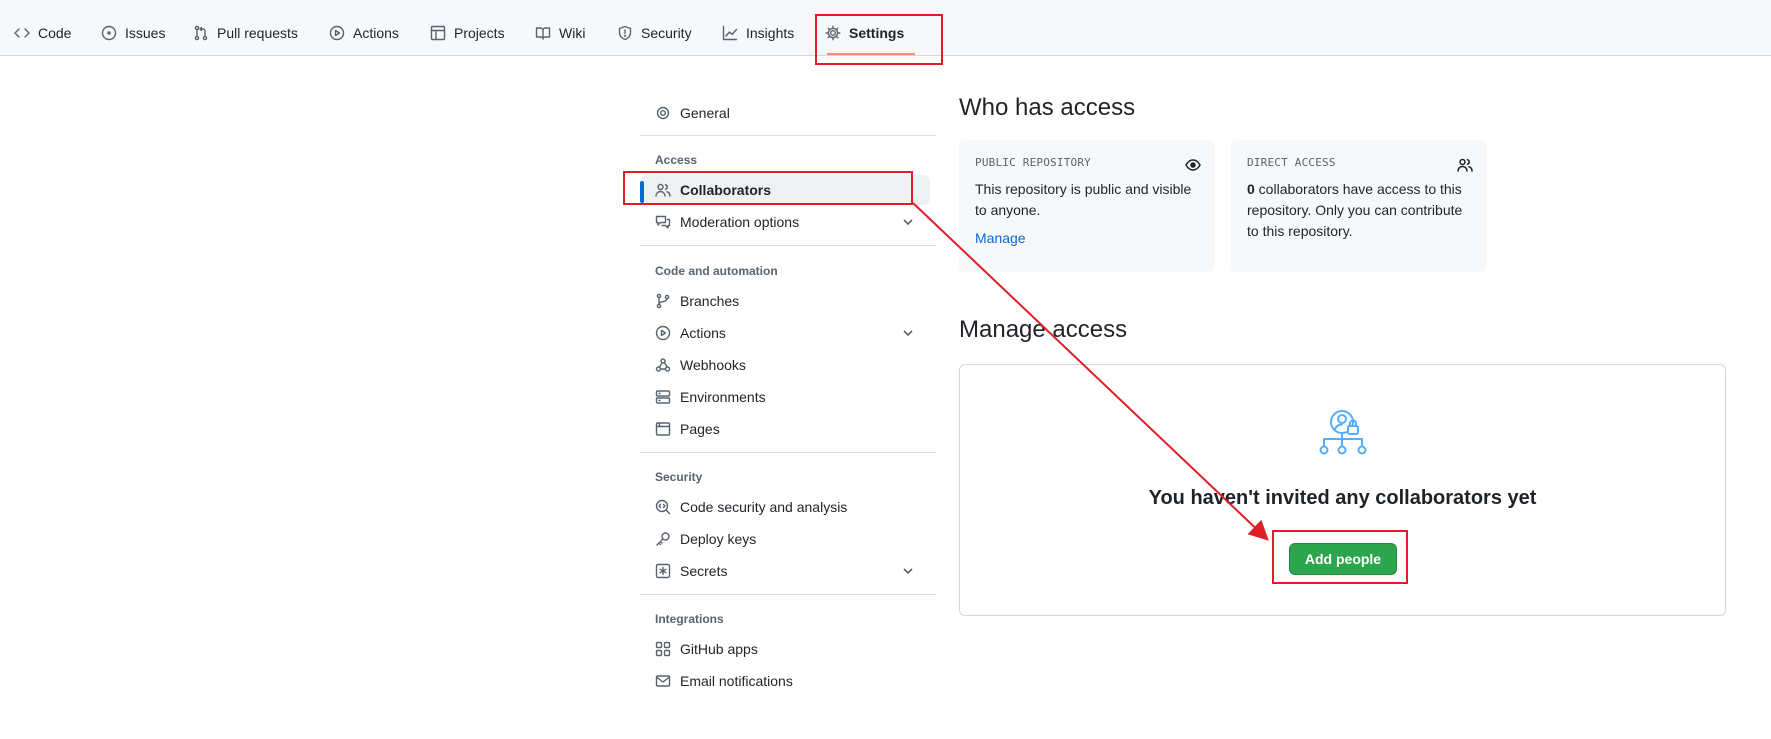  What do you see at coordinates (785, 507) in the screenshot?
I see `sidebar-item-code-security: Code security and analysis` at bounding box center [785, 507].